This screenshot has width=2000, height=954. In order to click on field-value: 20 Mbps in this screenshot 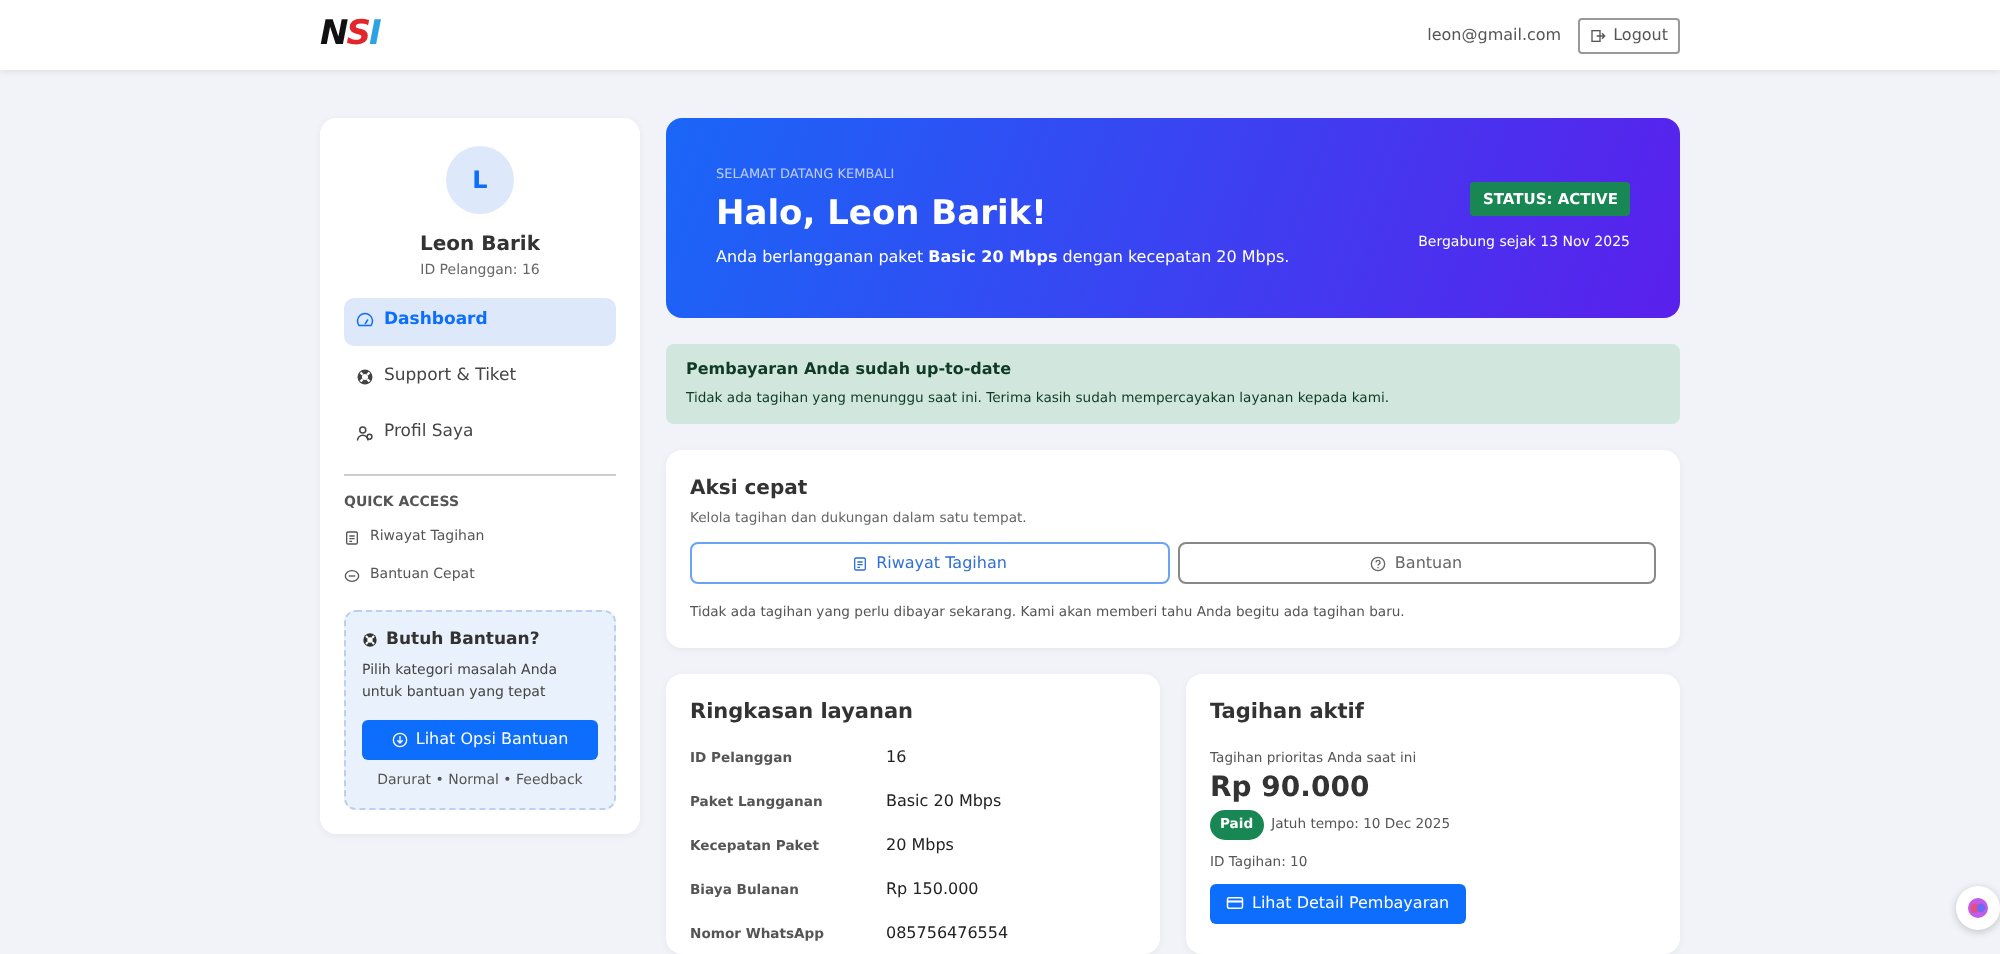, I will do `click(921, 846)`.